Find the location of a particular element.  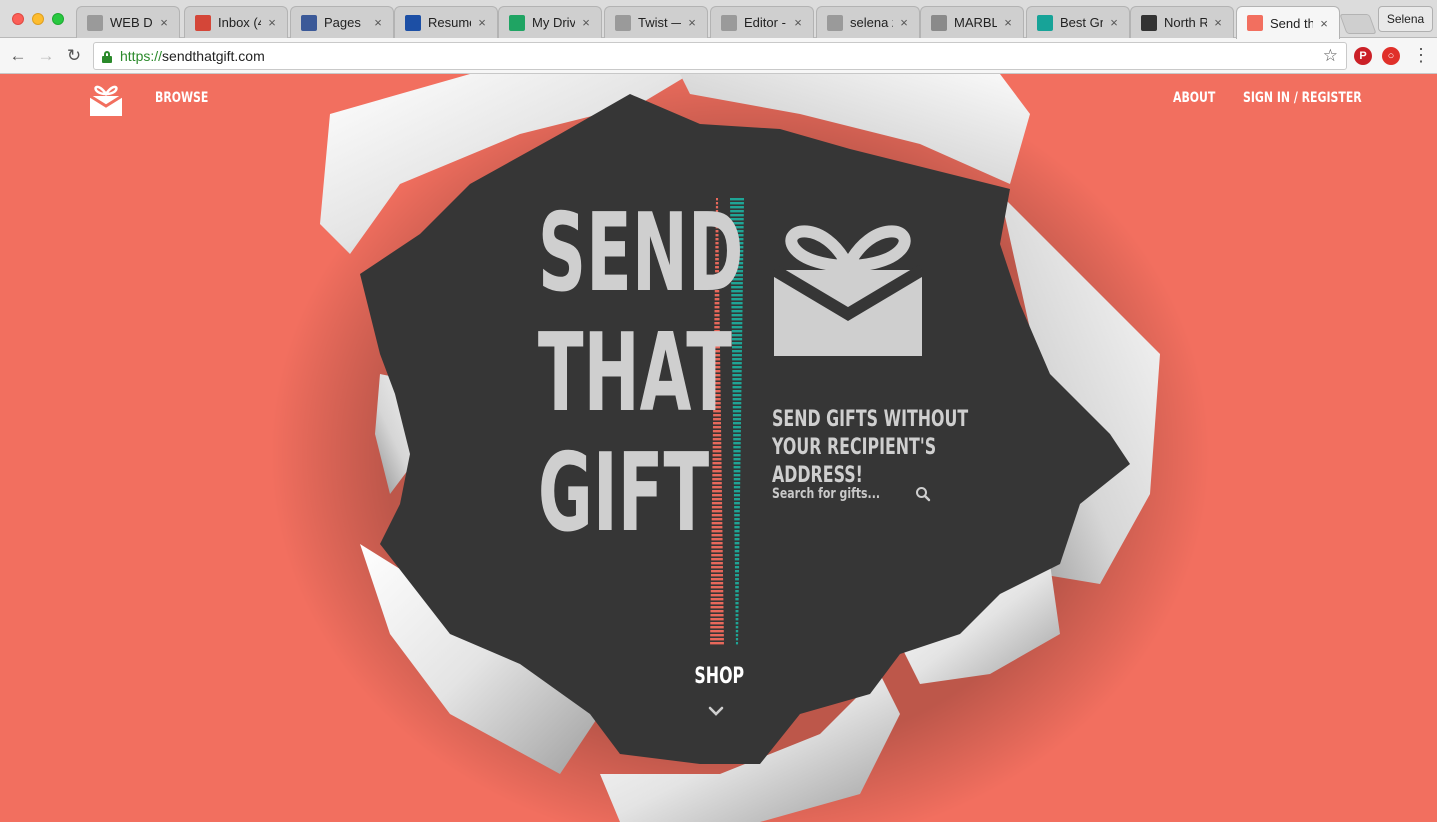

close-window-button is located at coordinates (18, 19).